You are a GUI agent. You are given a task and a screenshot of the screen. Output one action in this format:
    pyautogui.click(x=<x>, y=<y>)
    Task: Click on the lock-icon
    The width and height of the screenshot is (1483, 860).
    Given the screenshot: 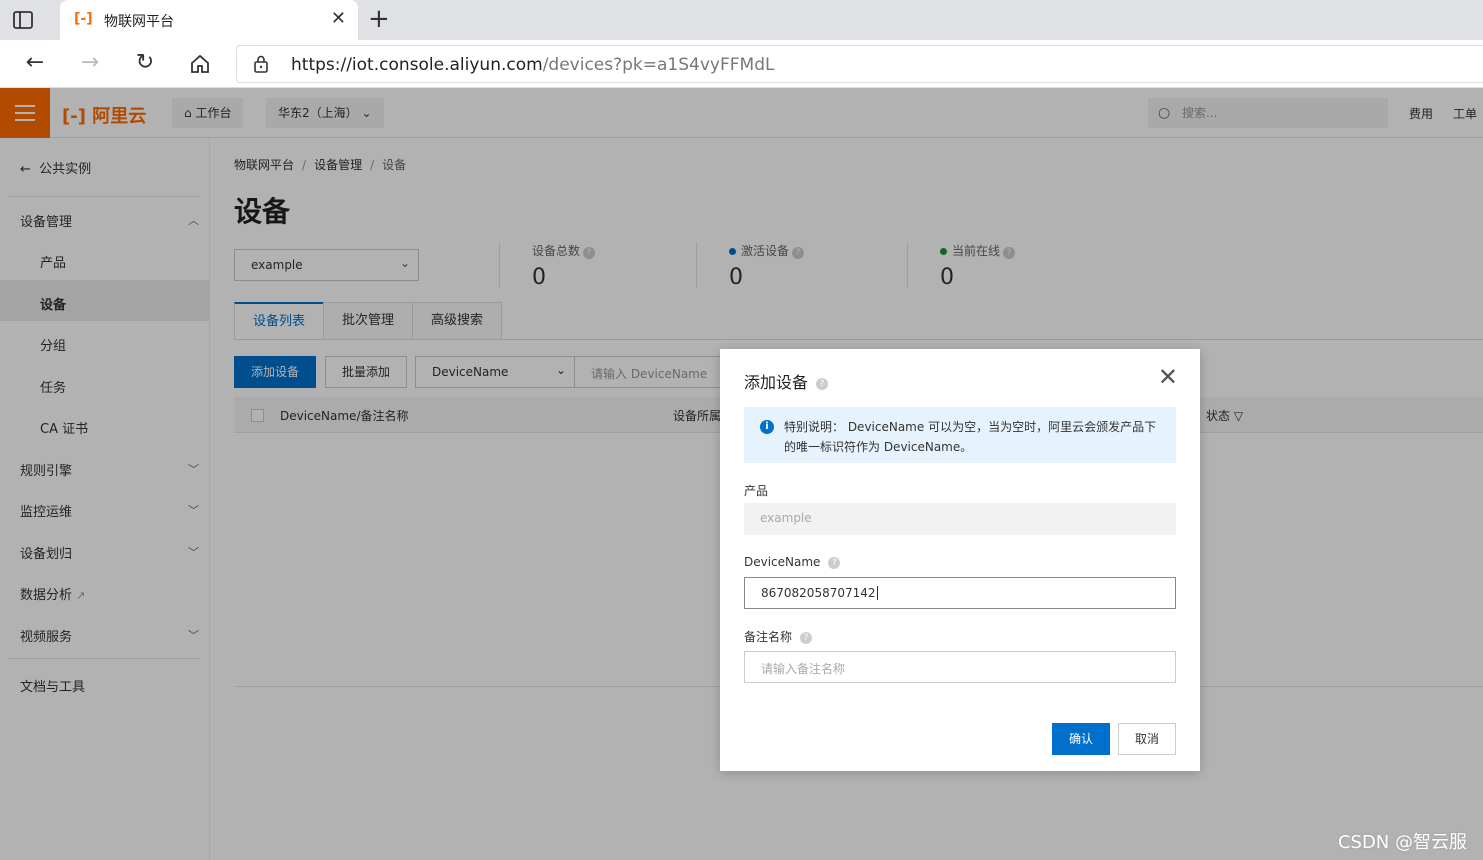 What is the action you would take?
    pyautogui.click(x=261, y=64)
    